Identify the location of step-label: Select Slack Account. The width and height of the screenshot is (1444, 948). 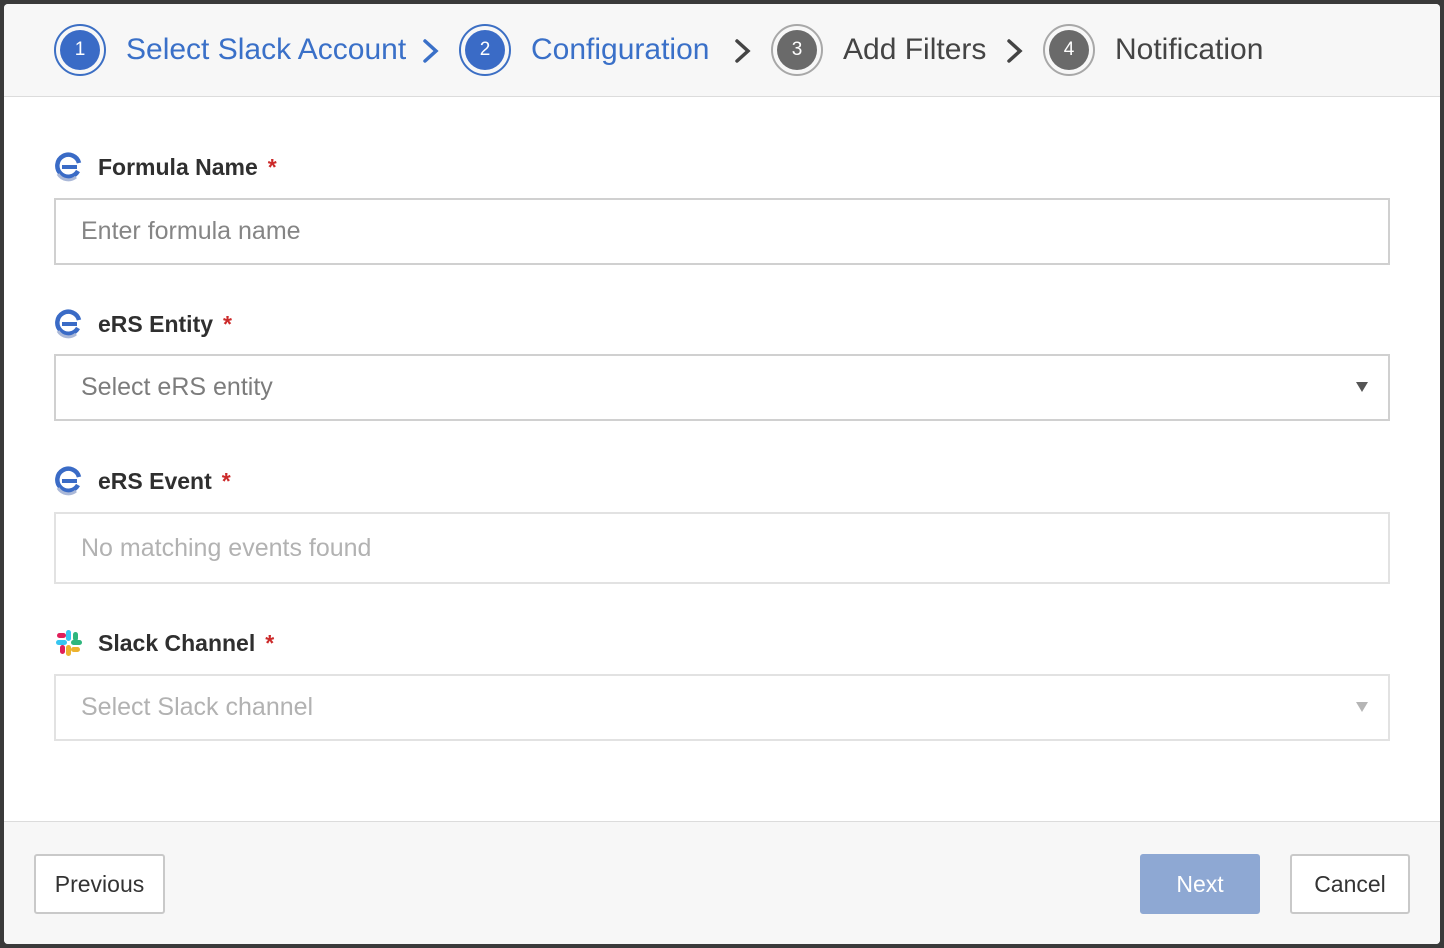
(266, 49).